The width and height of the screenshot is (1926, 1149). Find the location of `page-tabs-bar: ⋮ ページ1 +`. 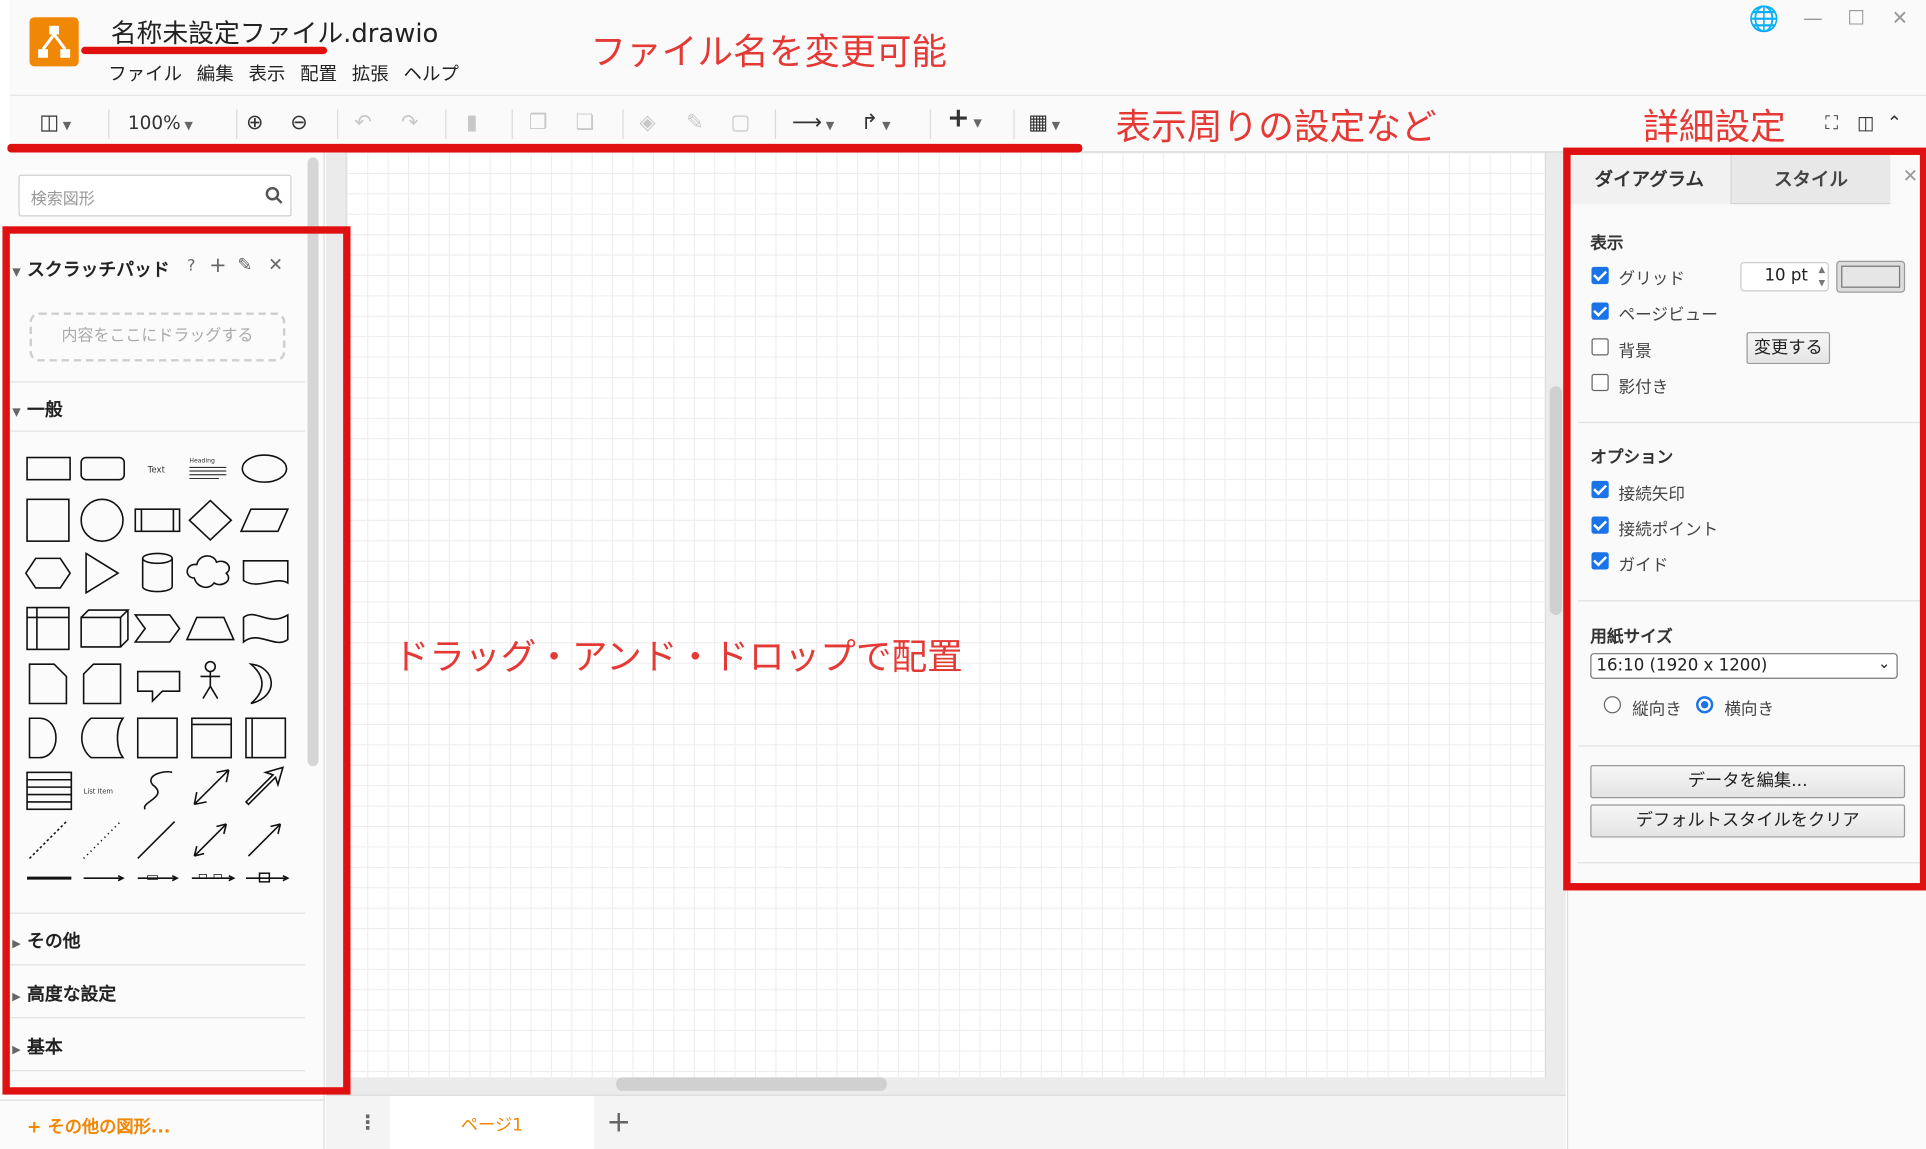

page-tabs-bar: ⋮ ページ1 + is located at coordinates (945, 1121).